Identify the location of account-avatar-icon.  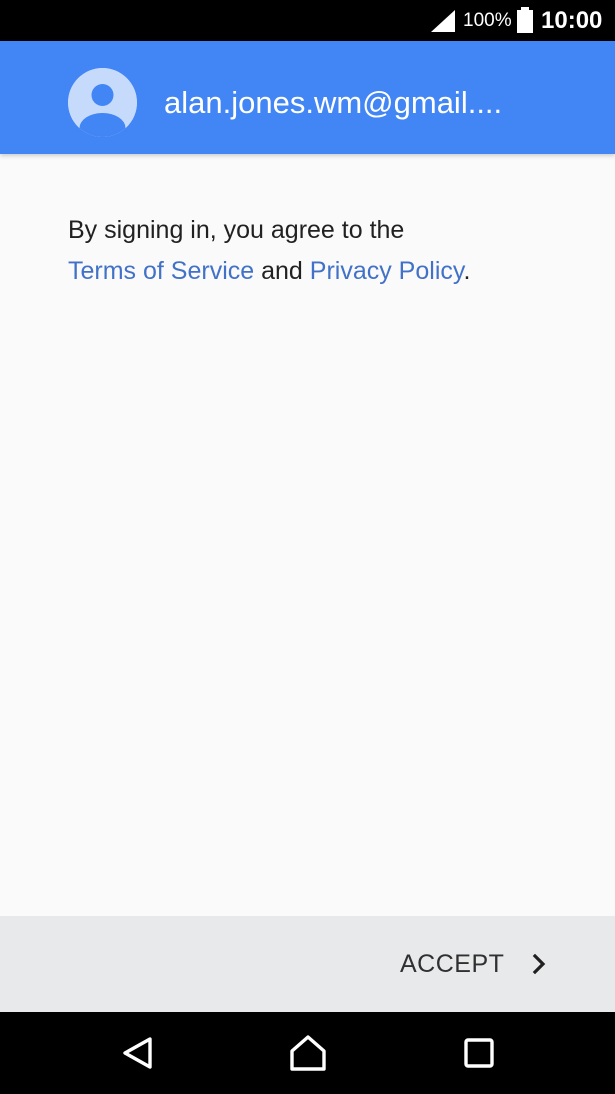
(102, 102).